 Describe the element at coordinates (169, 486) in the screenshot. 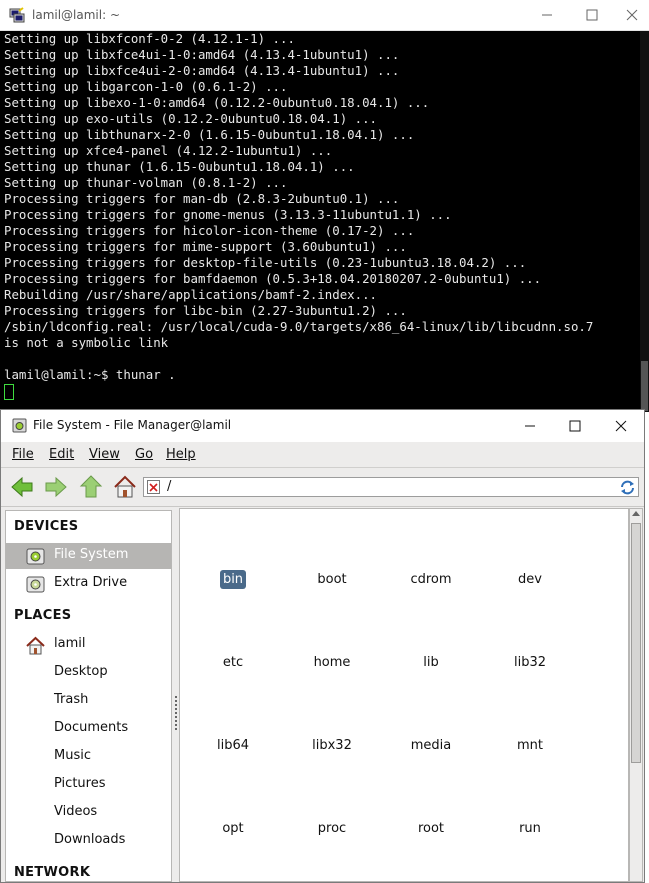

I see `location-path: /` at that location.